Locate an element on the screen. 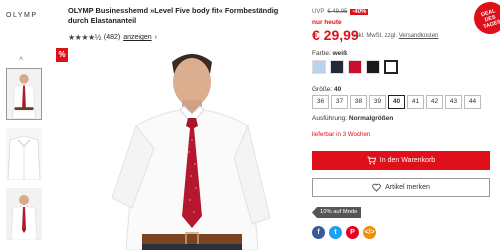  shirt-detail-thumbnail is located at coordinates (24, 214).